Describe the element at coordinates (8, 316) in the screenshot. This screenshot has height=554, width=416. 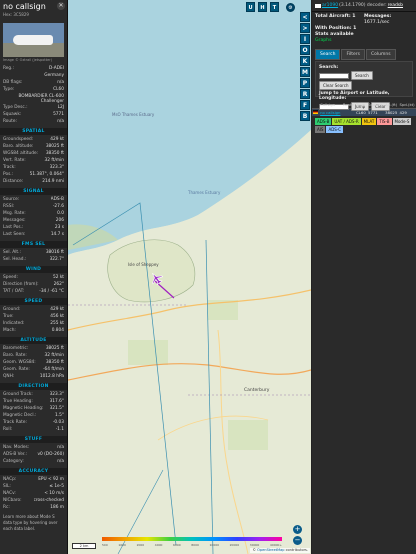
I see `info-label: True:` at that location.